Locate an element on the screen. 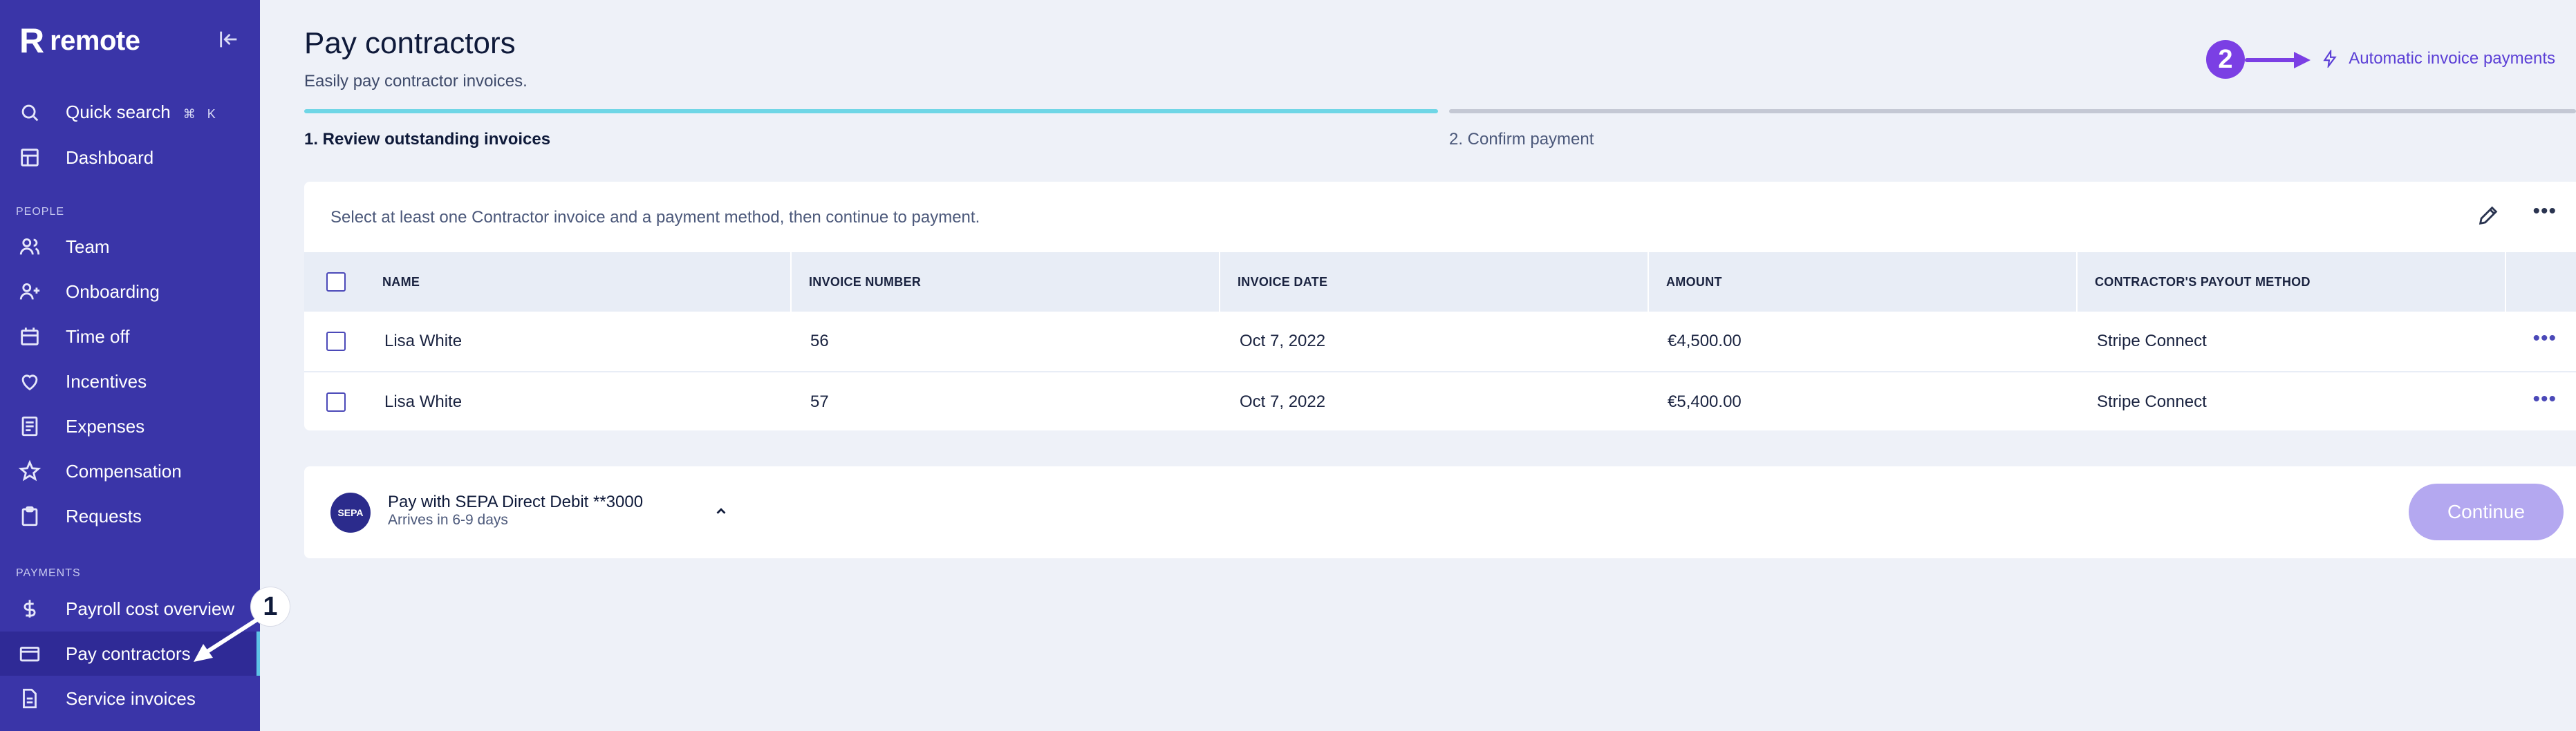  quick-search-label: Quick search is located at coordinates (118, 112).